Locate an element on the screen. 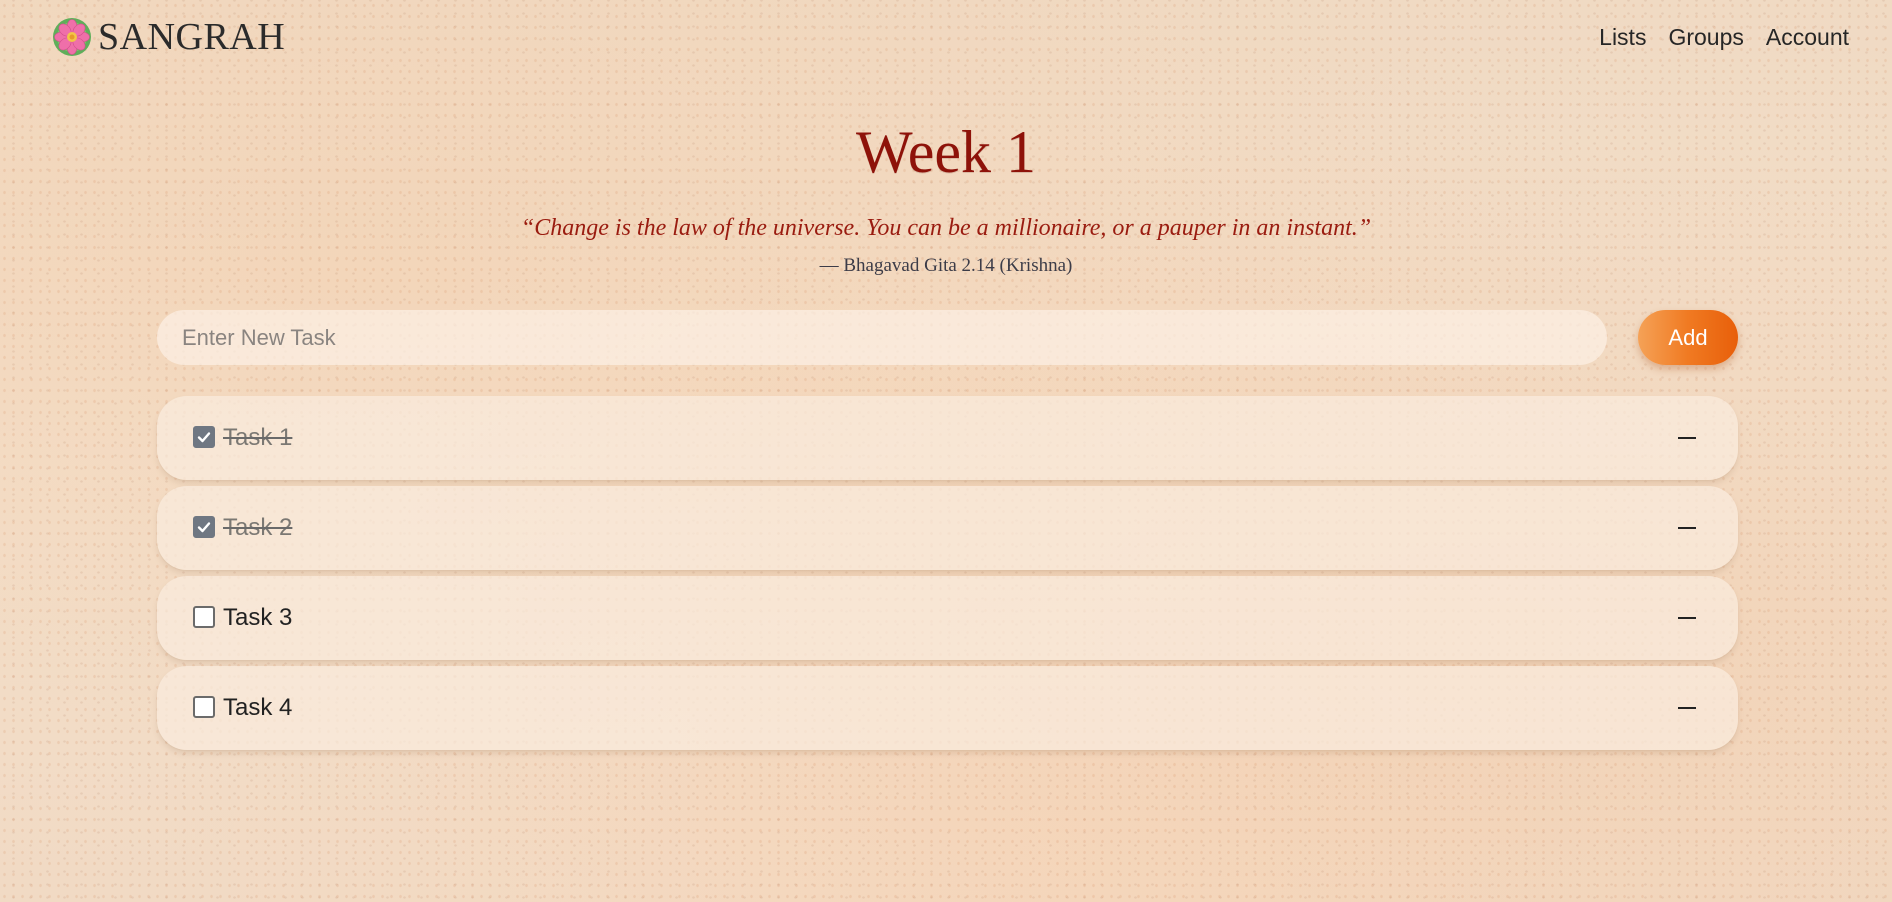  page-title: Week 1 is located at coordinates (946, 152).